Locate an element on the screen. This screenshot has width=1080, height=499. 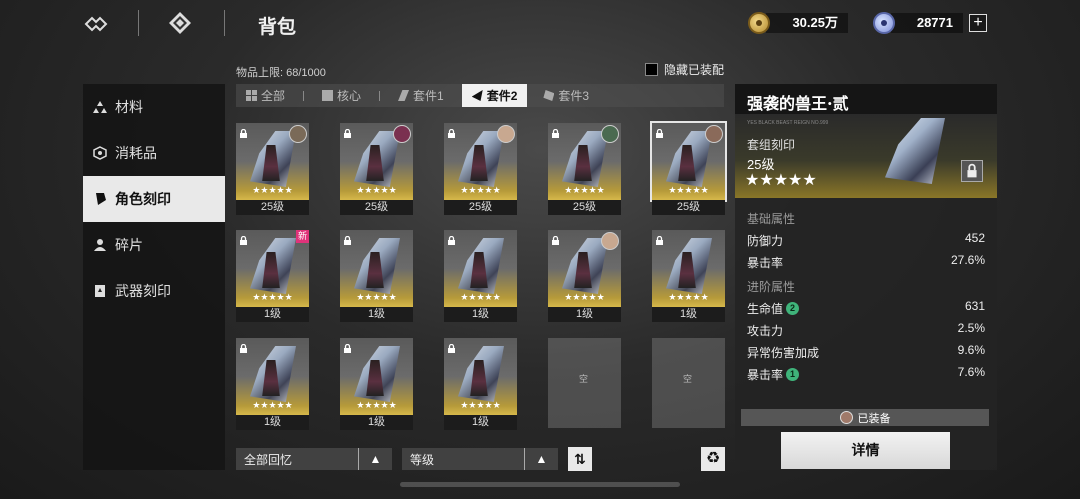
attribute-row: 异常伤害加成 9.6% is located at coordinates (866, 352).